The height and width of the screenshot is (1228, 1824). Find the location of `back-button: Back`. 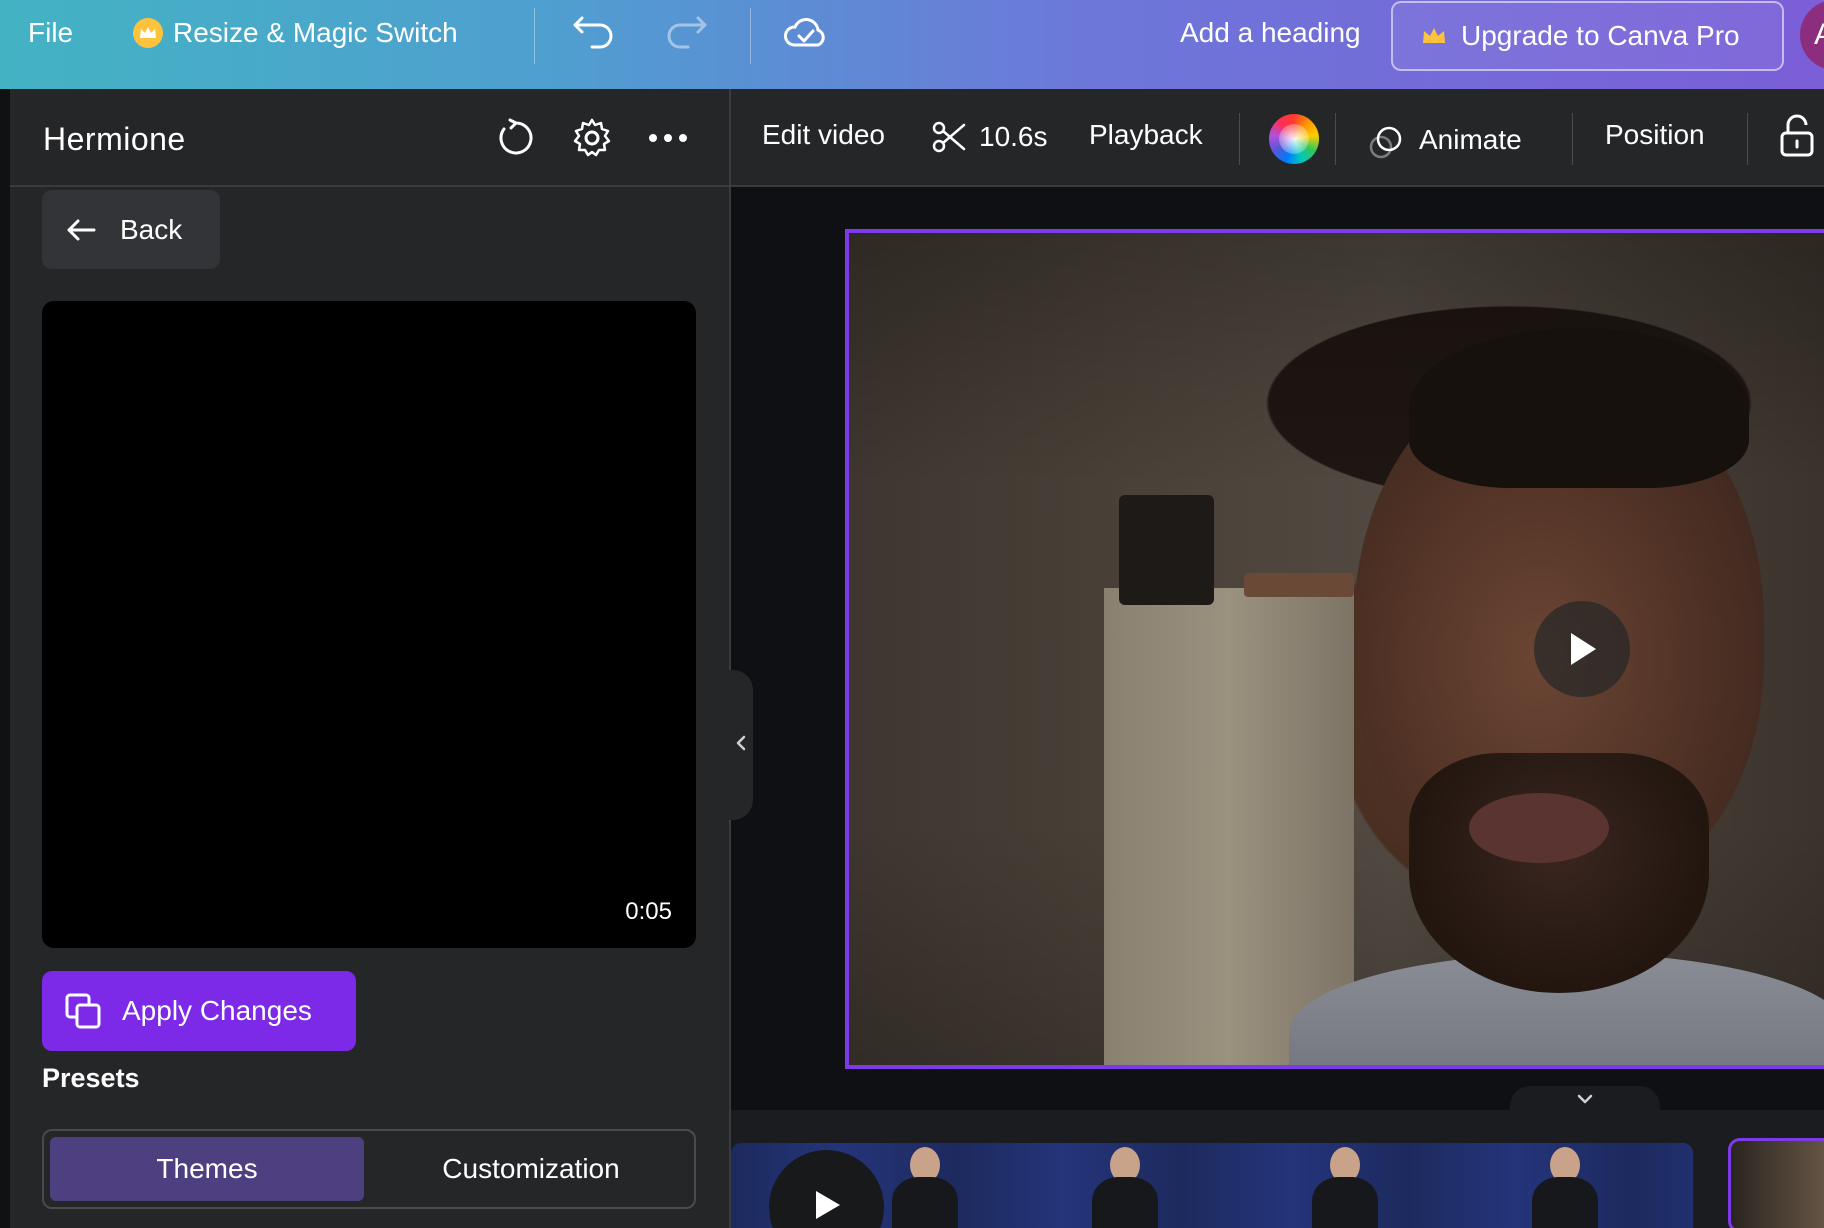

back-button: Back is located at coordinates (131, 229).